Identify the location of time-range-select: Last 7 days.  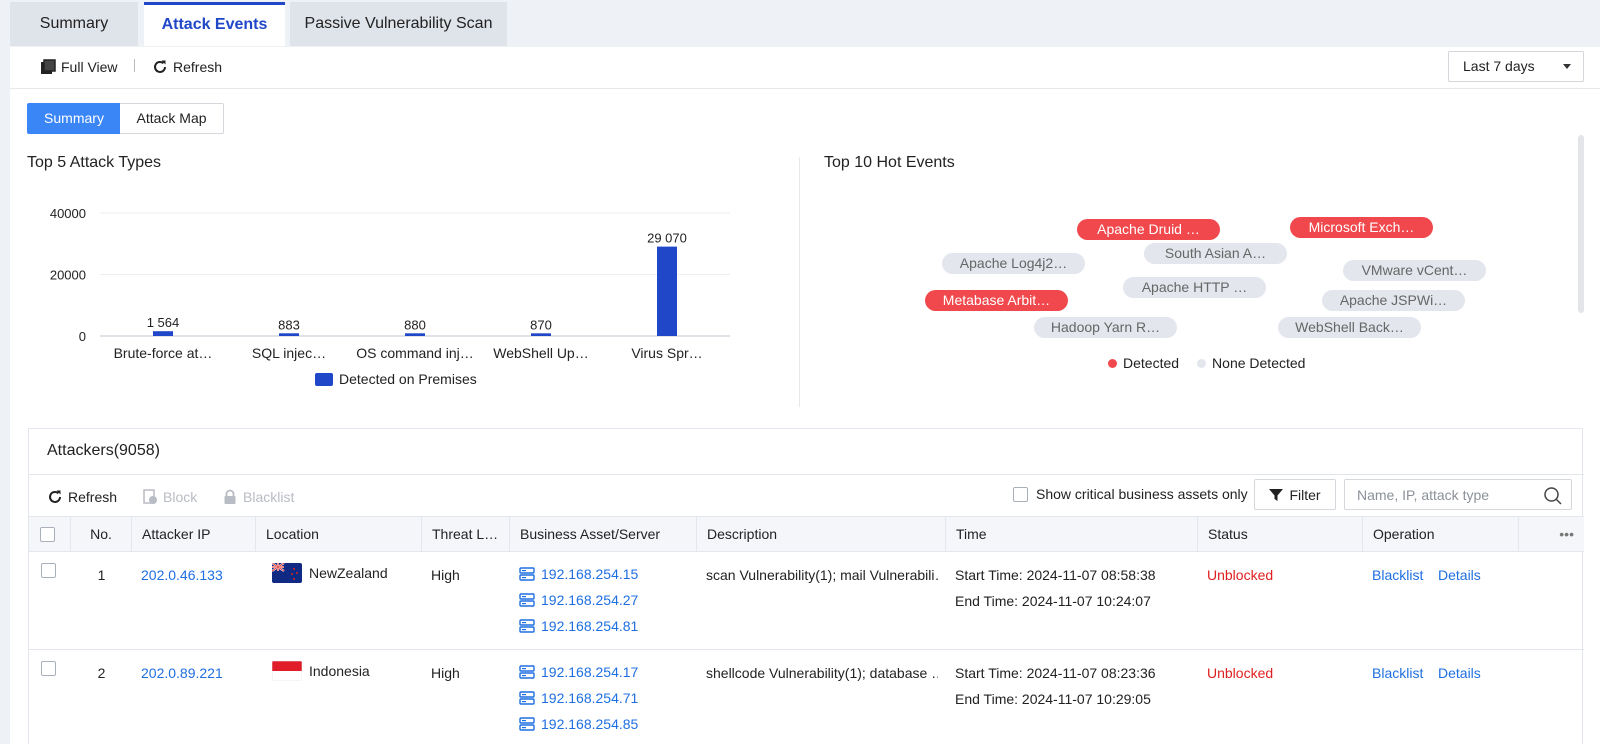
(1516, 66).